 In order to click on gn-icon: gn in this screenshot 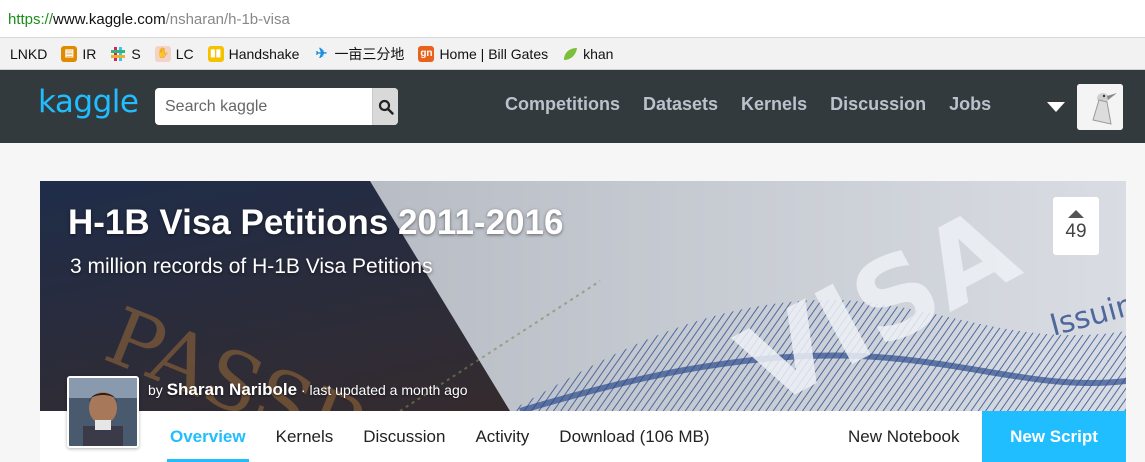, I will do `click(426, 53)`.